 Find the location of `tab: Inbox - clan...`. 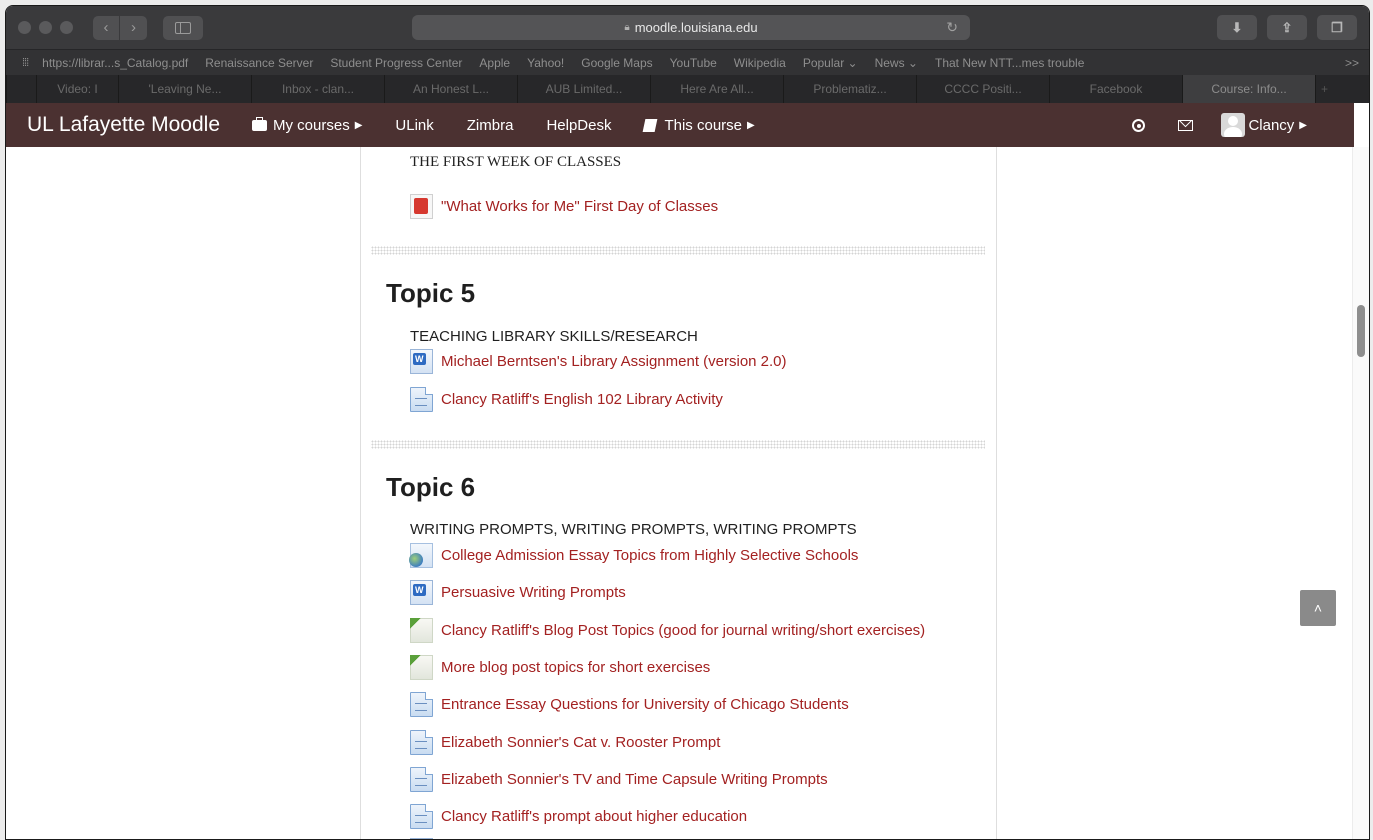

tab: Inbox - clan... is located at coordinates (317, 89).